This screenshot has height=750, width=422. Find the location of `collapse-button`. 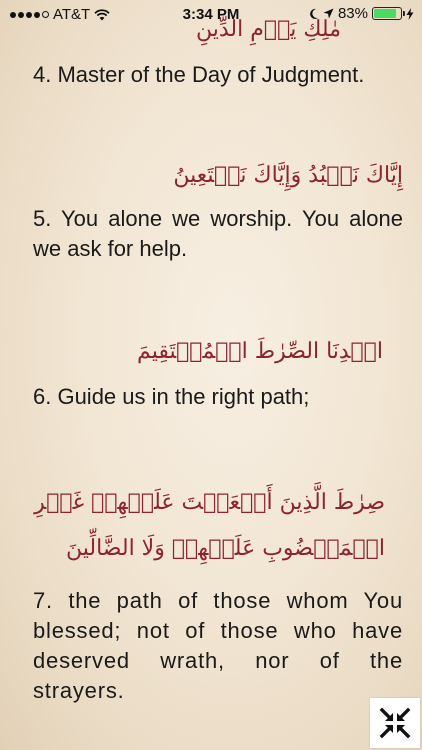

collapse-button is located at coordinates (395, 723).